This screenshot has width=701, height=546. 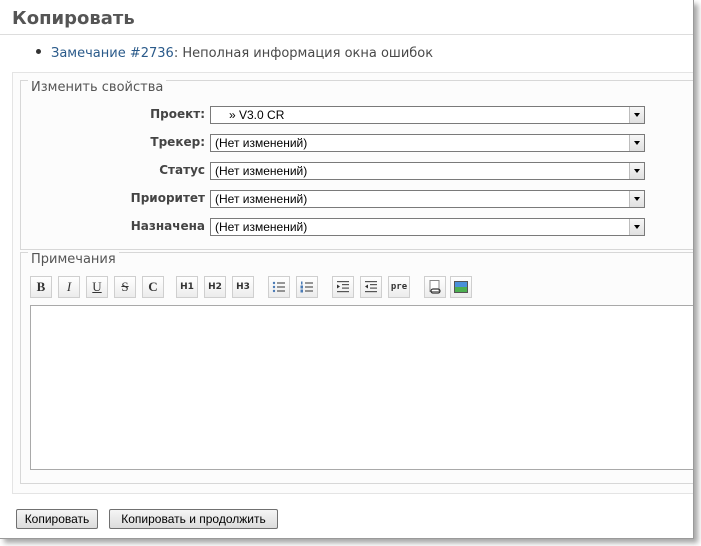 What do you see at coordinates (167, 226) in the screenshot?
I see `assignee-label: Назначена` at bounding box center [167, 226].